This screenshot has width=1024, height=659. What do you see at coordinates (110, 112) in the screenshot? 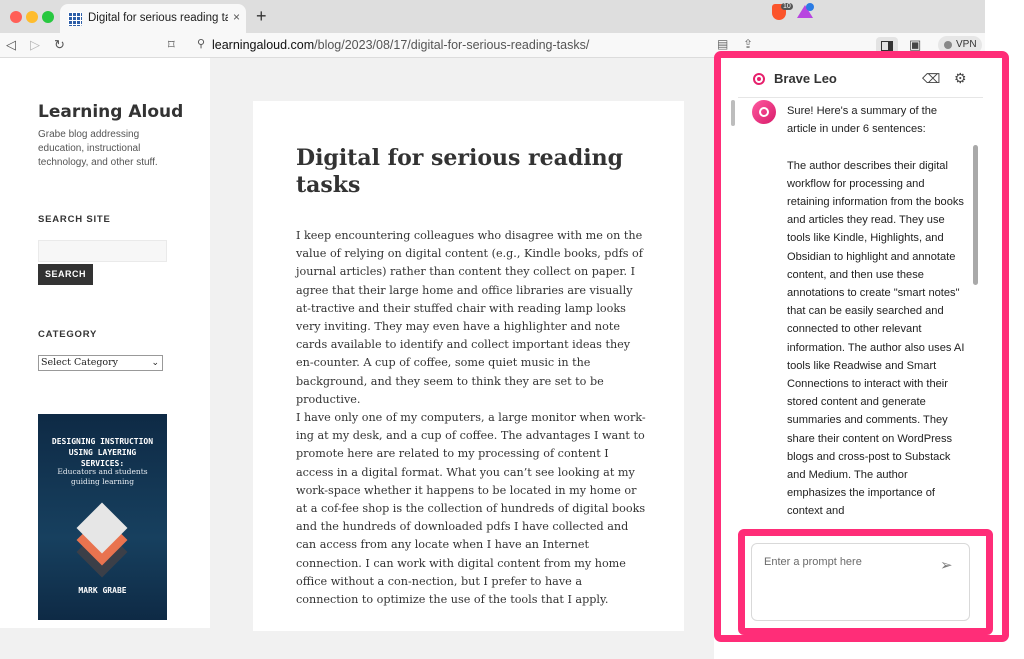
I see `site-title: Learning Aloud` at bounding box center [110, 112].